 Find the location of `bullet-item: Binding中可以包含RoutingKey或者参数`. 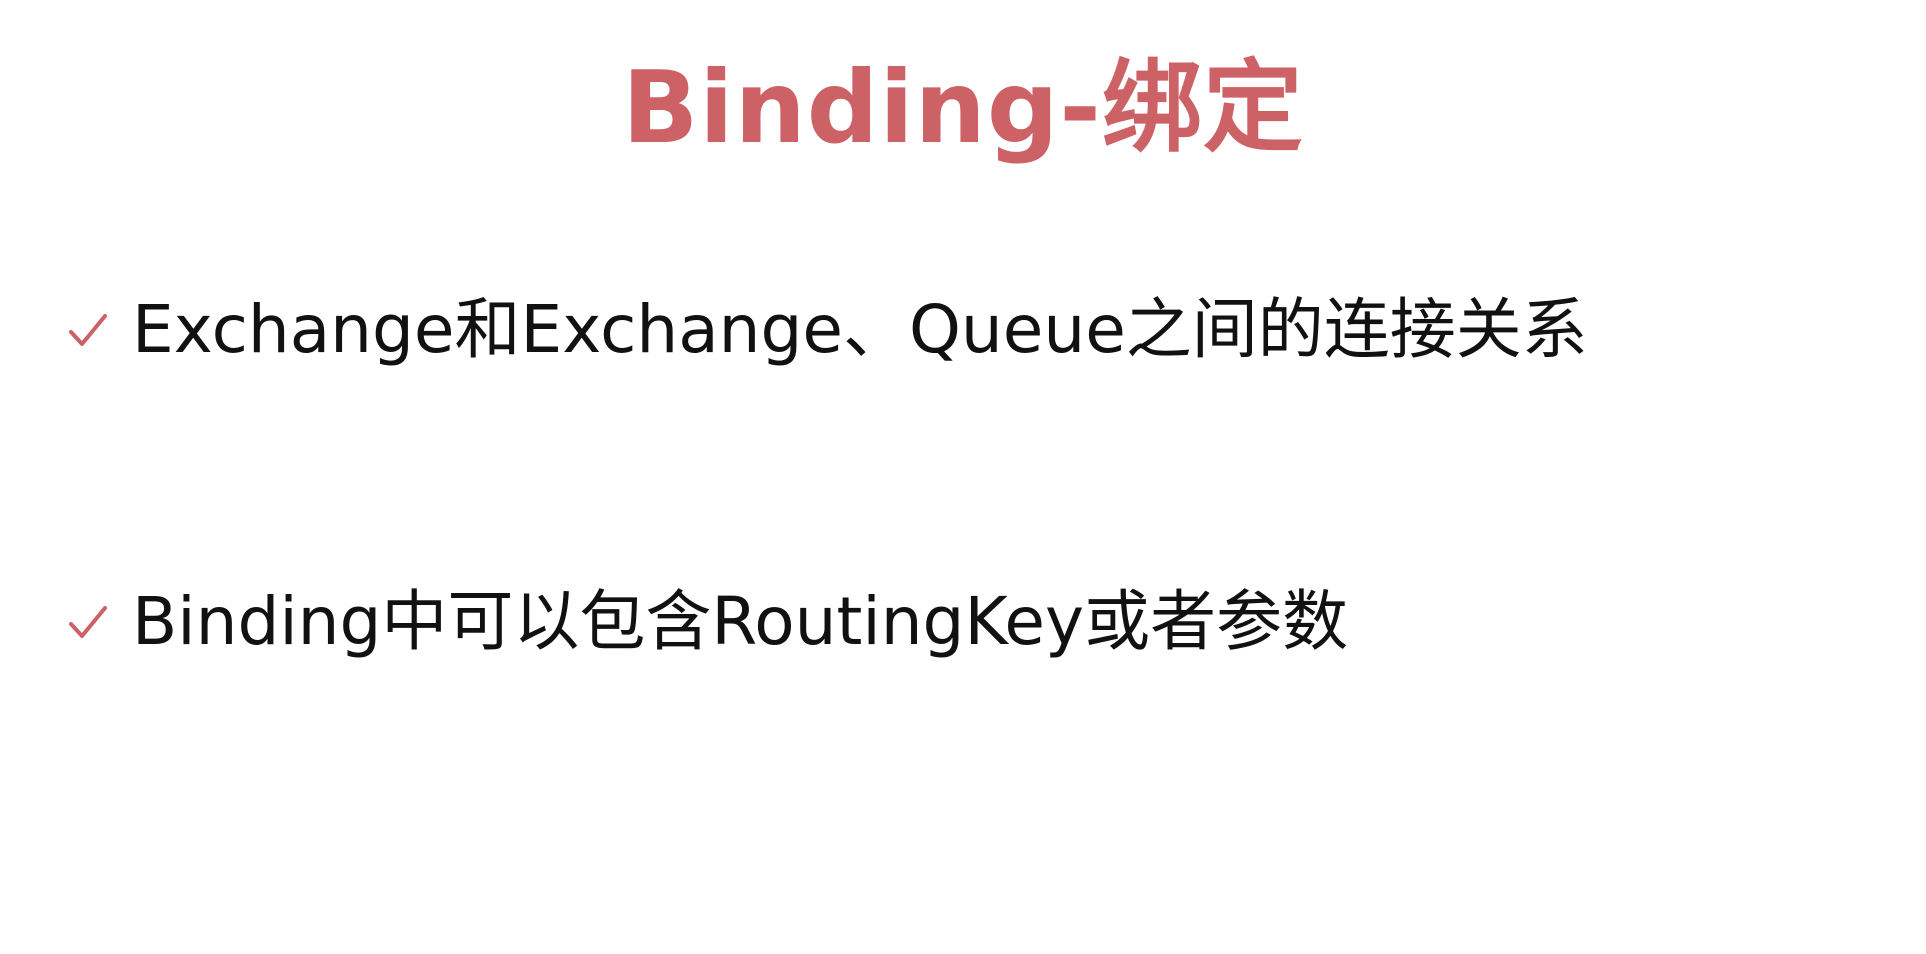

bullet-item: Binding中可以包含RoutingKey或者参数 is located at coordinates (707, 622).